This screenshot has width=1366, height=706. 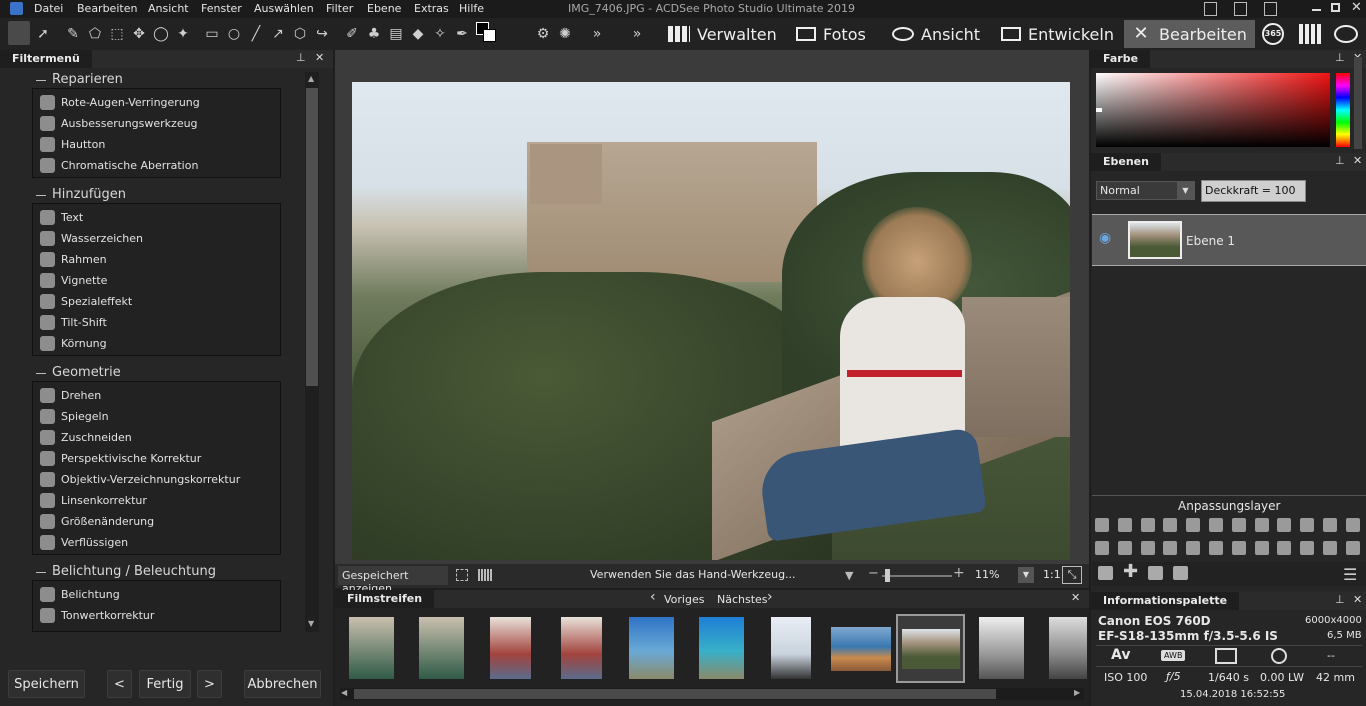 I want to click on minimize-icon, so click(x=1316, y=10).